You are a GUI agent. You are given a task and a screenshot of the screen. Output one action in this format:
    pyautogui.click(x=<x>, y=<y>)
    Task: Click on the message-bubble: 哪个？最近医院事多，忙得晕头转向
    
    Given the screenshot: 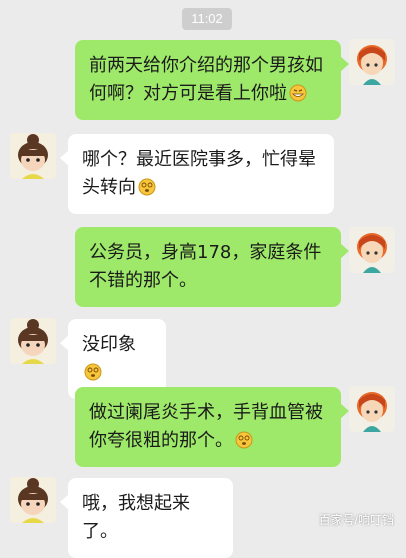 What is the action you would take?
    pyautogui.click(x=197, y=174)
    